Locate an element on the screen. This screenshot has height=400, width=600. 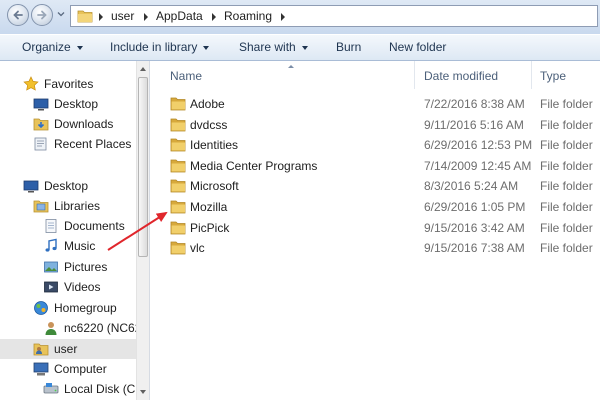
nav-libraries: Libraries is located at coordinates (68, 206).